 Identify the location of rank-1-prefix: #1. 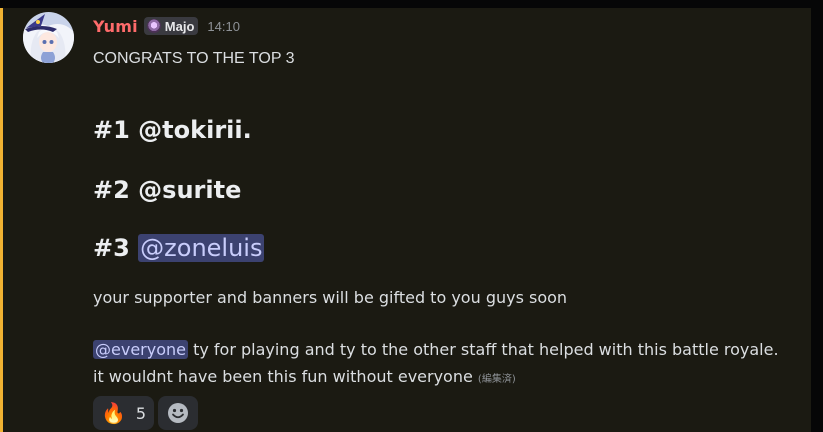
(116, 130).